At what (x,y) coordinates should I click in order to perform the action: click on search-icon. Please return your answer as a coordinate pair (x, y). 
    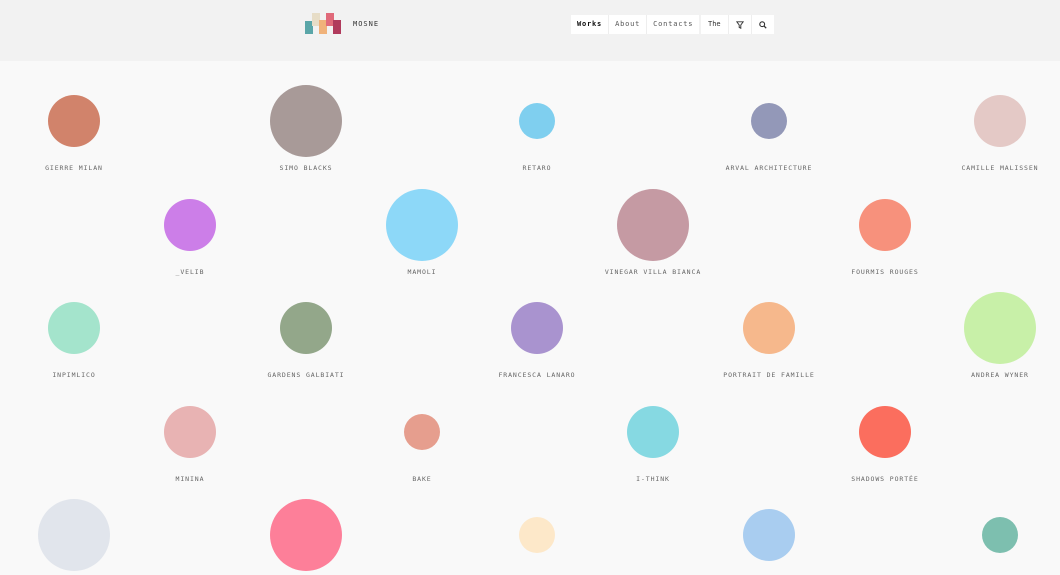
    Looking at the image, I should click on (763, 24).